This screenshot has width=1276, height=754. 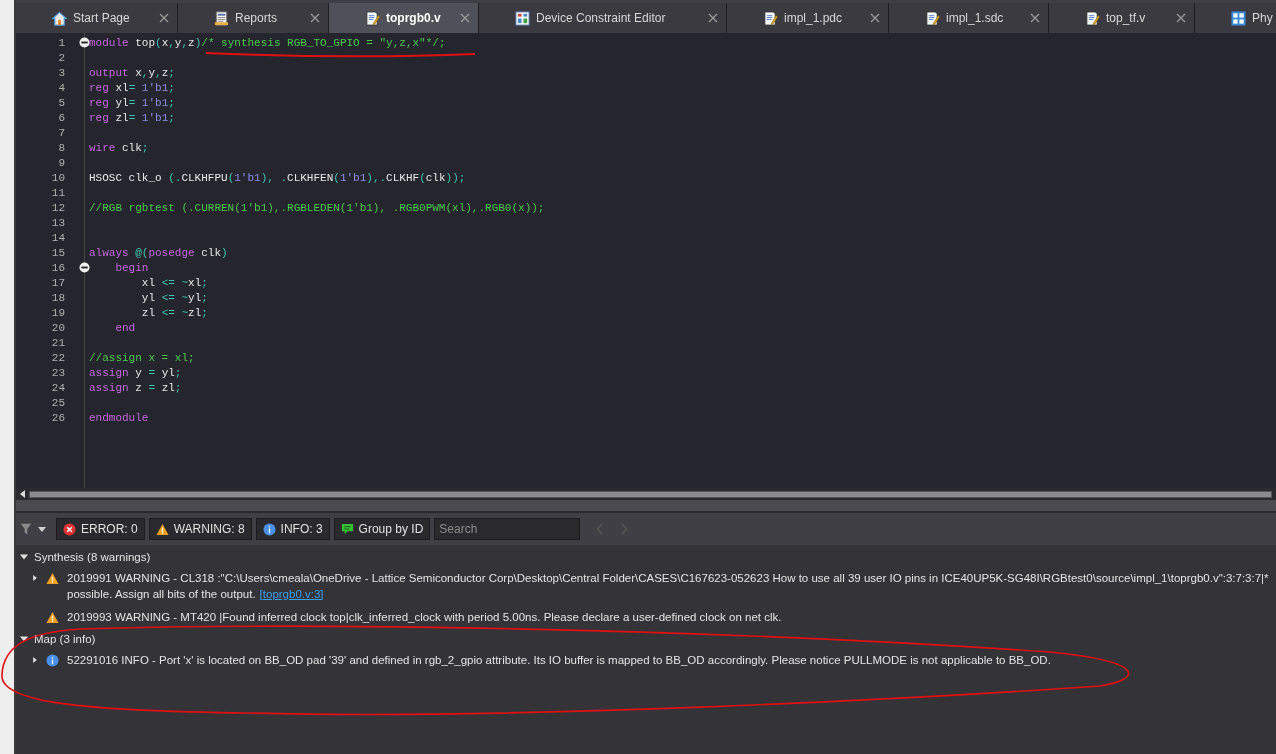 I want to click on code-line: assign z = zl;, so click(x=135, y=387).